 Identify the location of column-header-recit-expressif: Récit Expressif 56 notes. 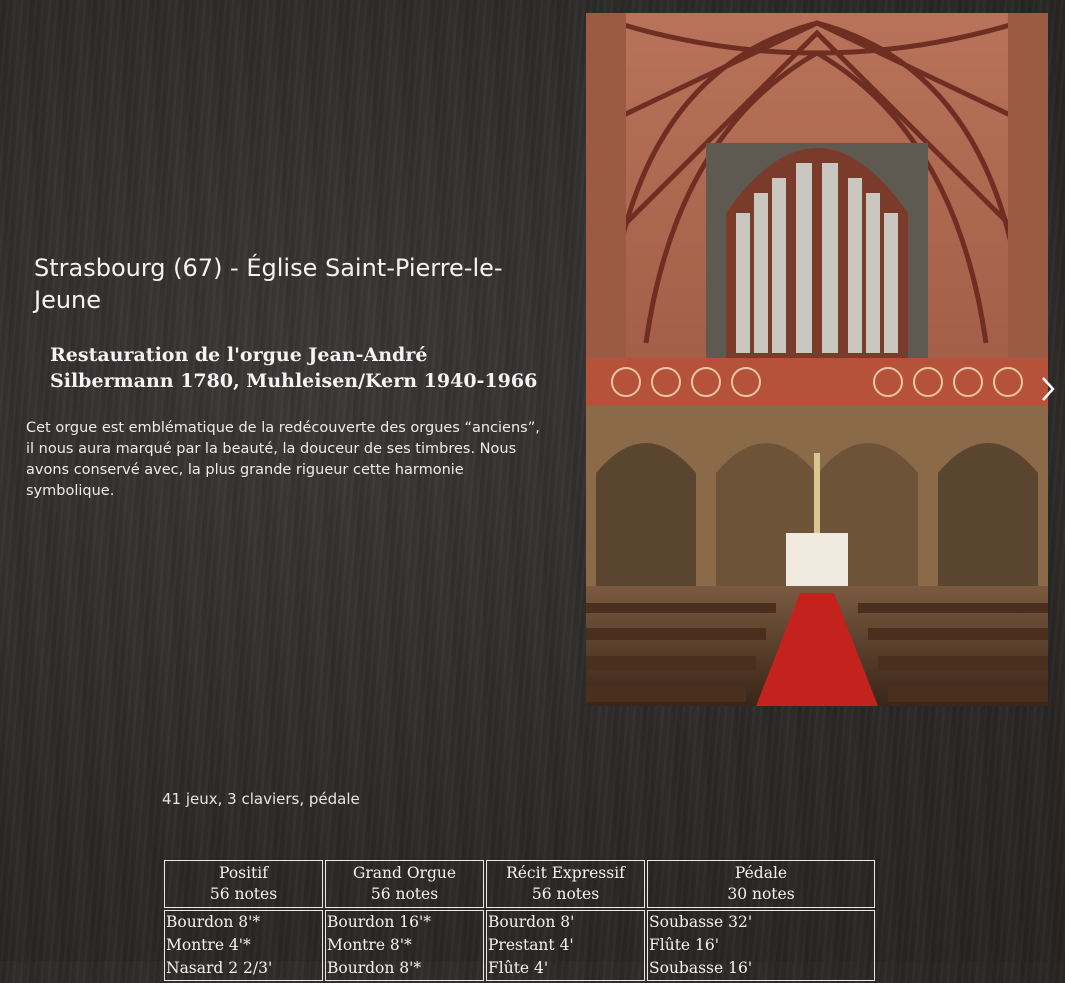
(565, 884).